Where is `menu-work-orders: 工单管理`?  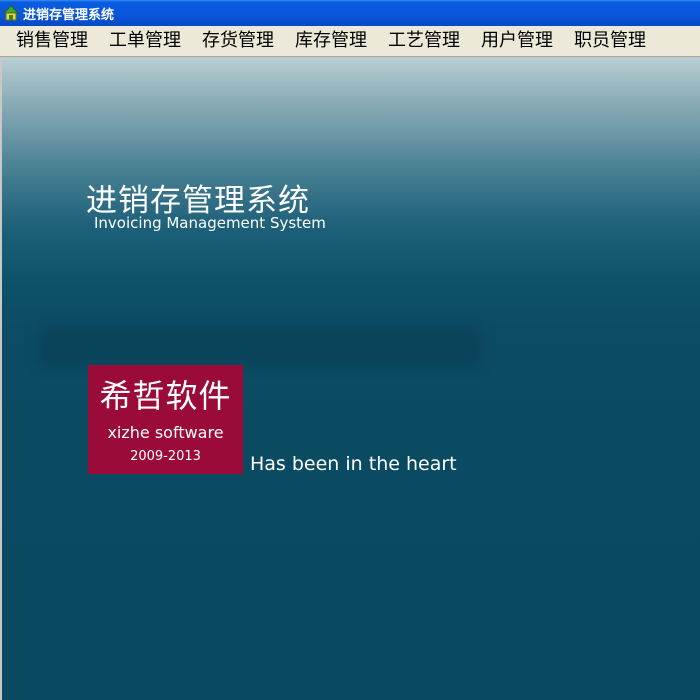
menu-work-orders: 工单管理 is located at coordinates (137, 41).